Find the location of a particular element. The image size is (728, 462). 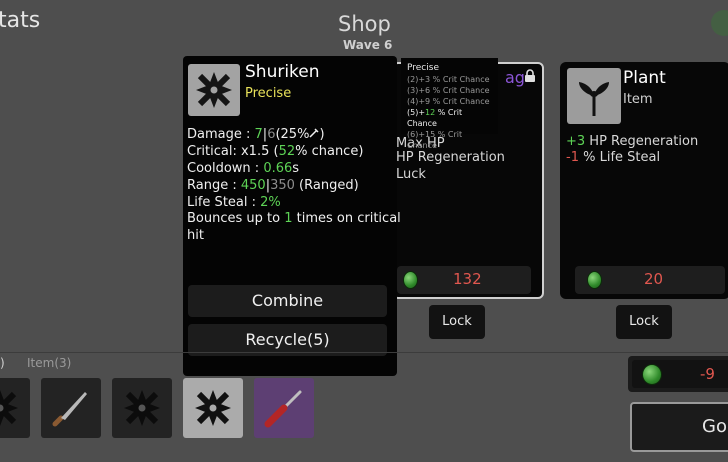

plant-item-icon-box is located at coordinates (594, 96).